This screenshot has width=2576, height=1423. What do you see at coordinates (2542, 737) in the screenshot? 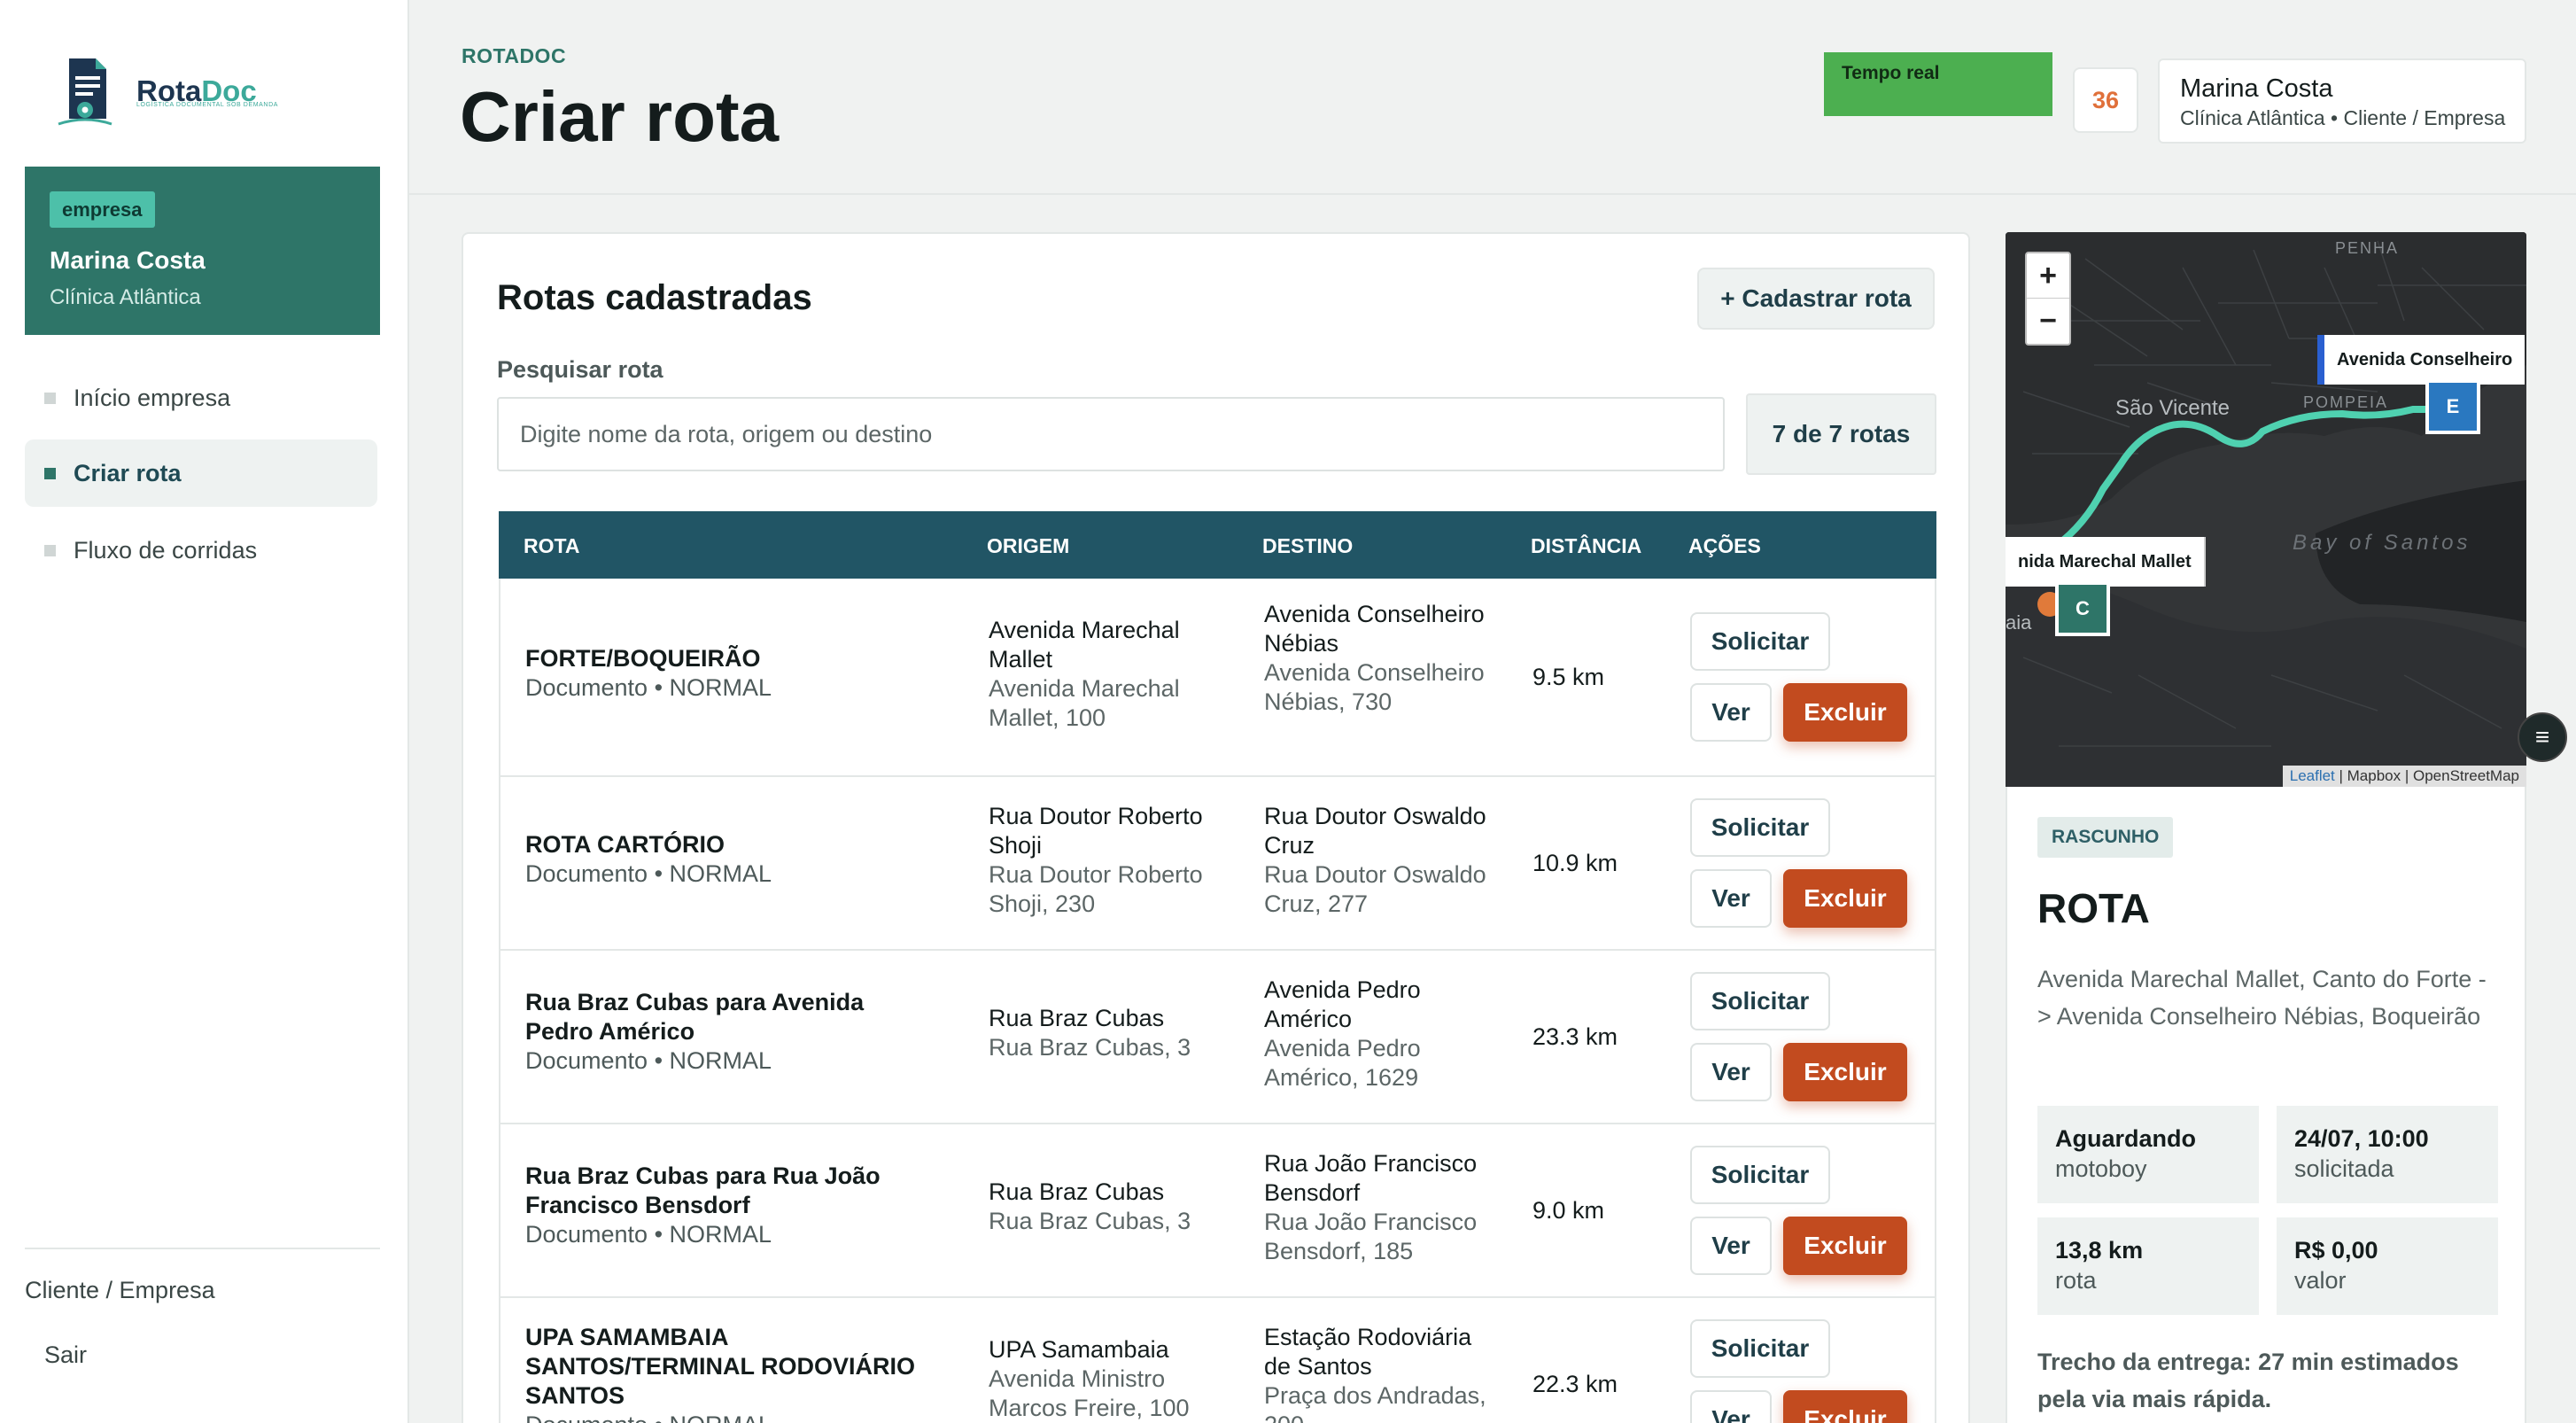
I see `map-layers-toggle-icon: ≡` at bounding box center [2542, 737].